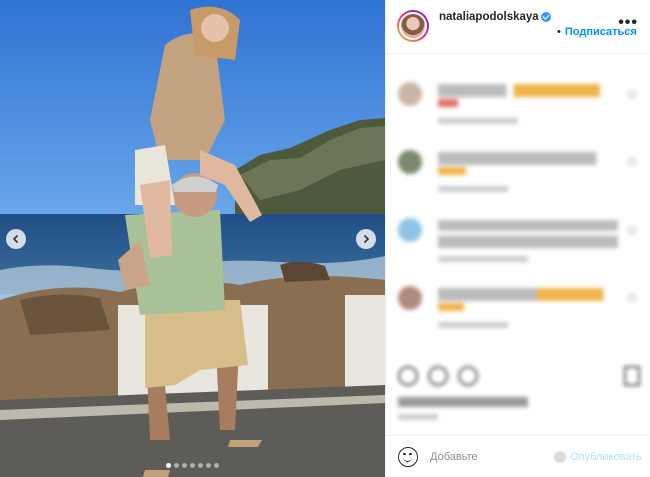  What do you see at coordinates (418, 417) in the screenshot?
I see `post-date` at bounding box center [418, 417].